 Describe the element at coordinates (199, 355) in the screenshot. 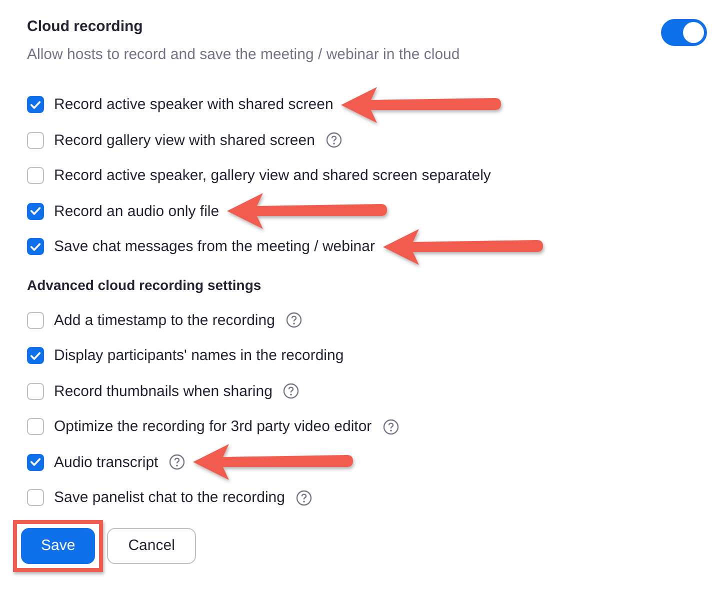

I see `option-label: Display participants' names in the recording` at that location.